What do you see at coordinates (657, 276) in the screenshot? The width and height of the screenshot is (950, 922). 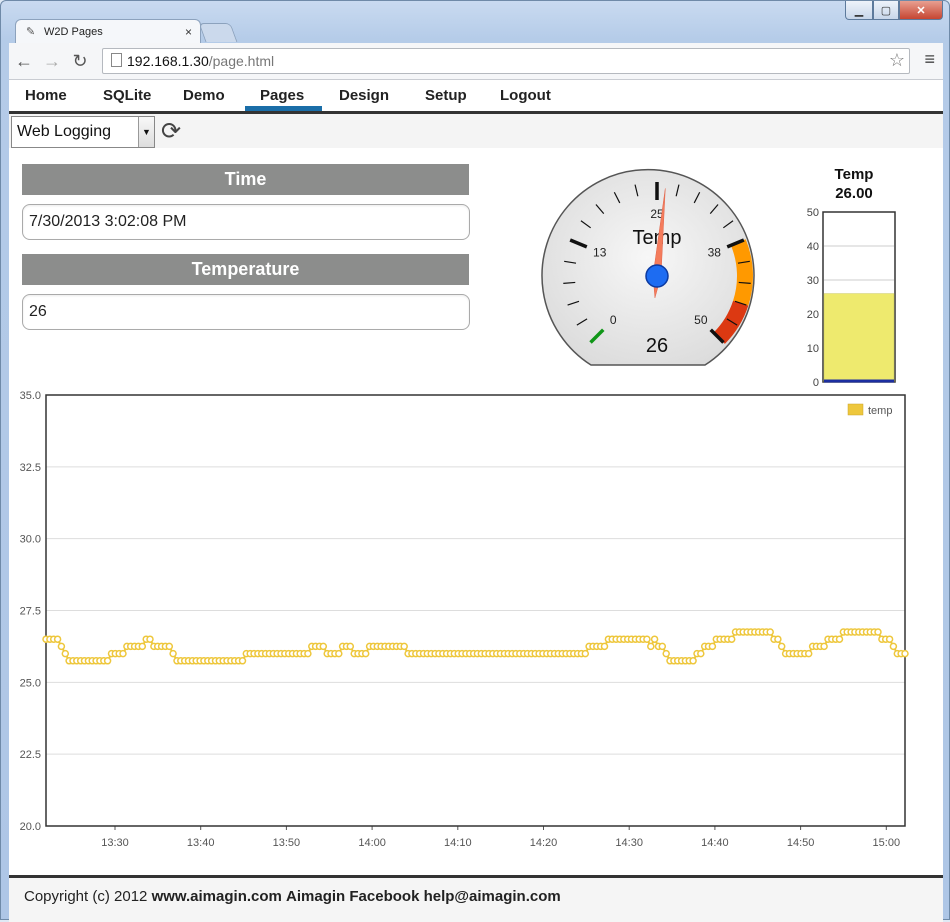 I see `gauge-hub` at bounding box center [657, 276].